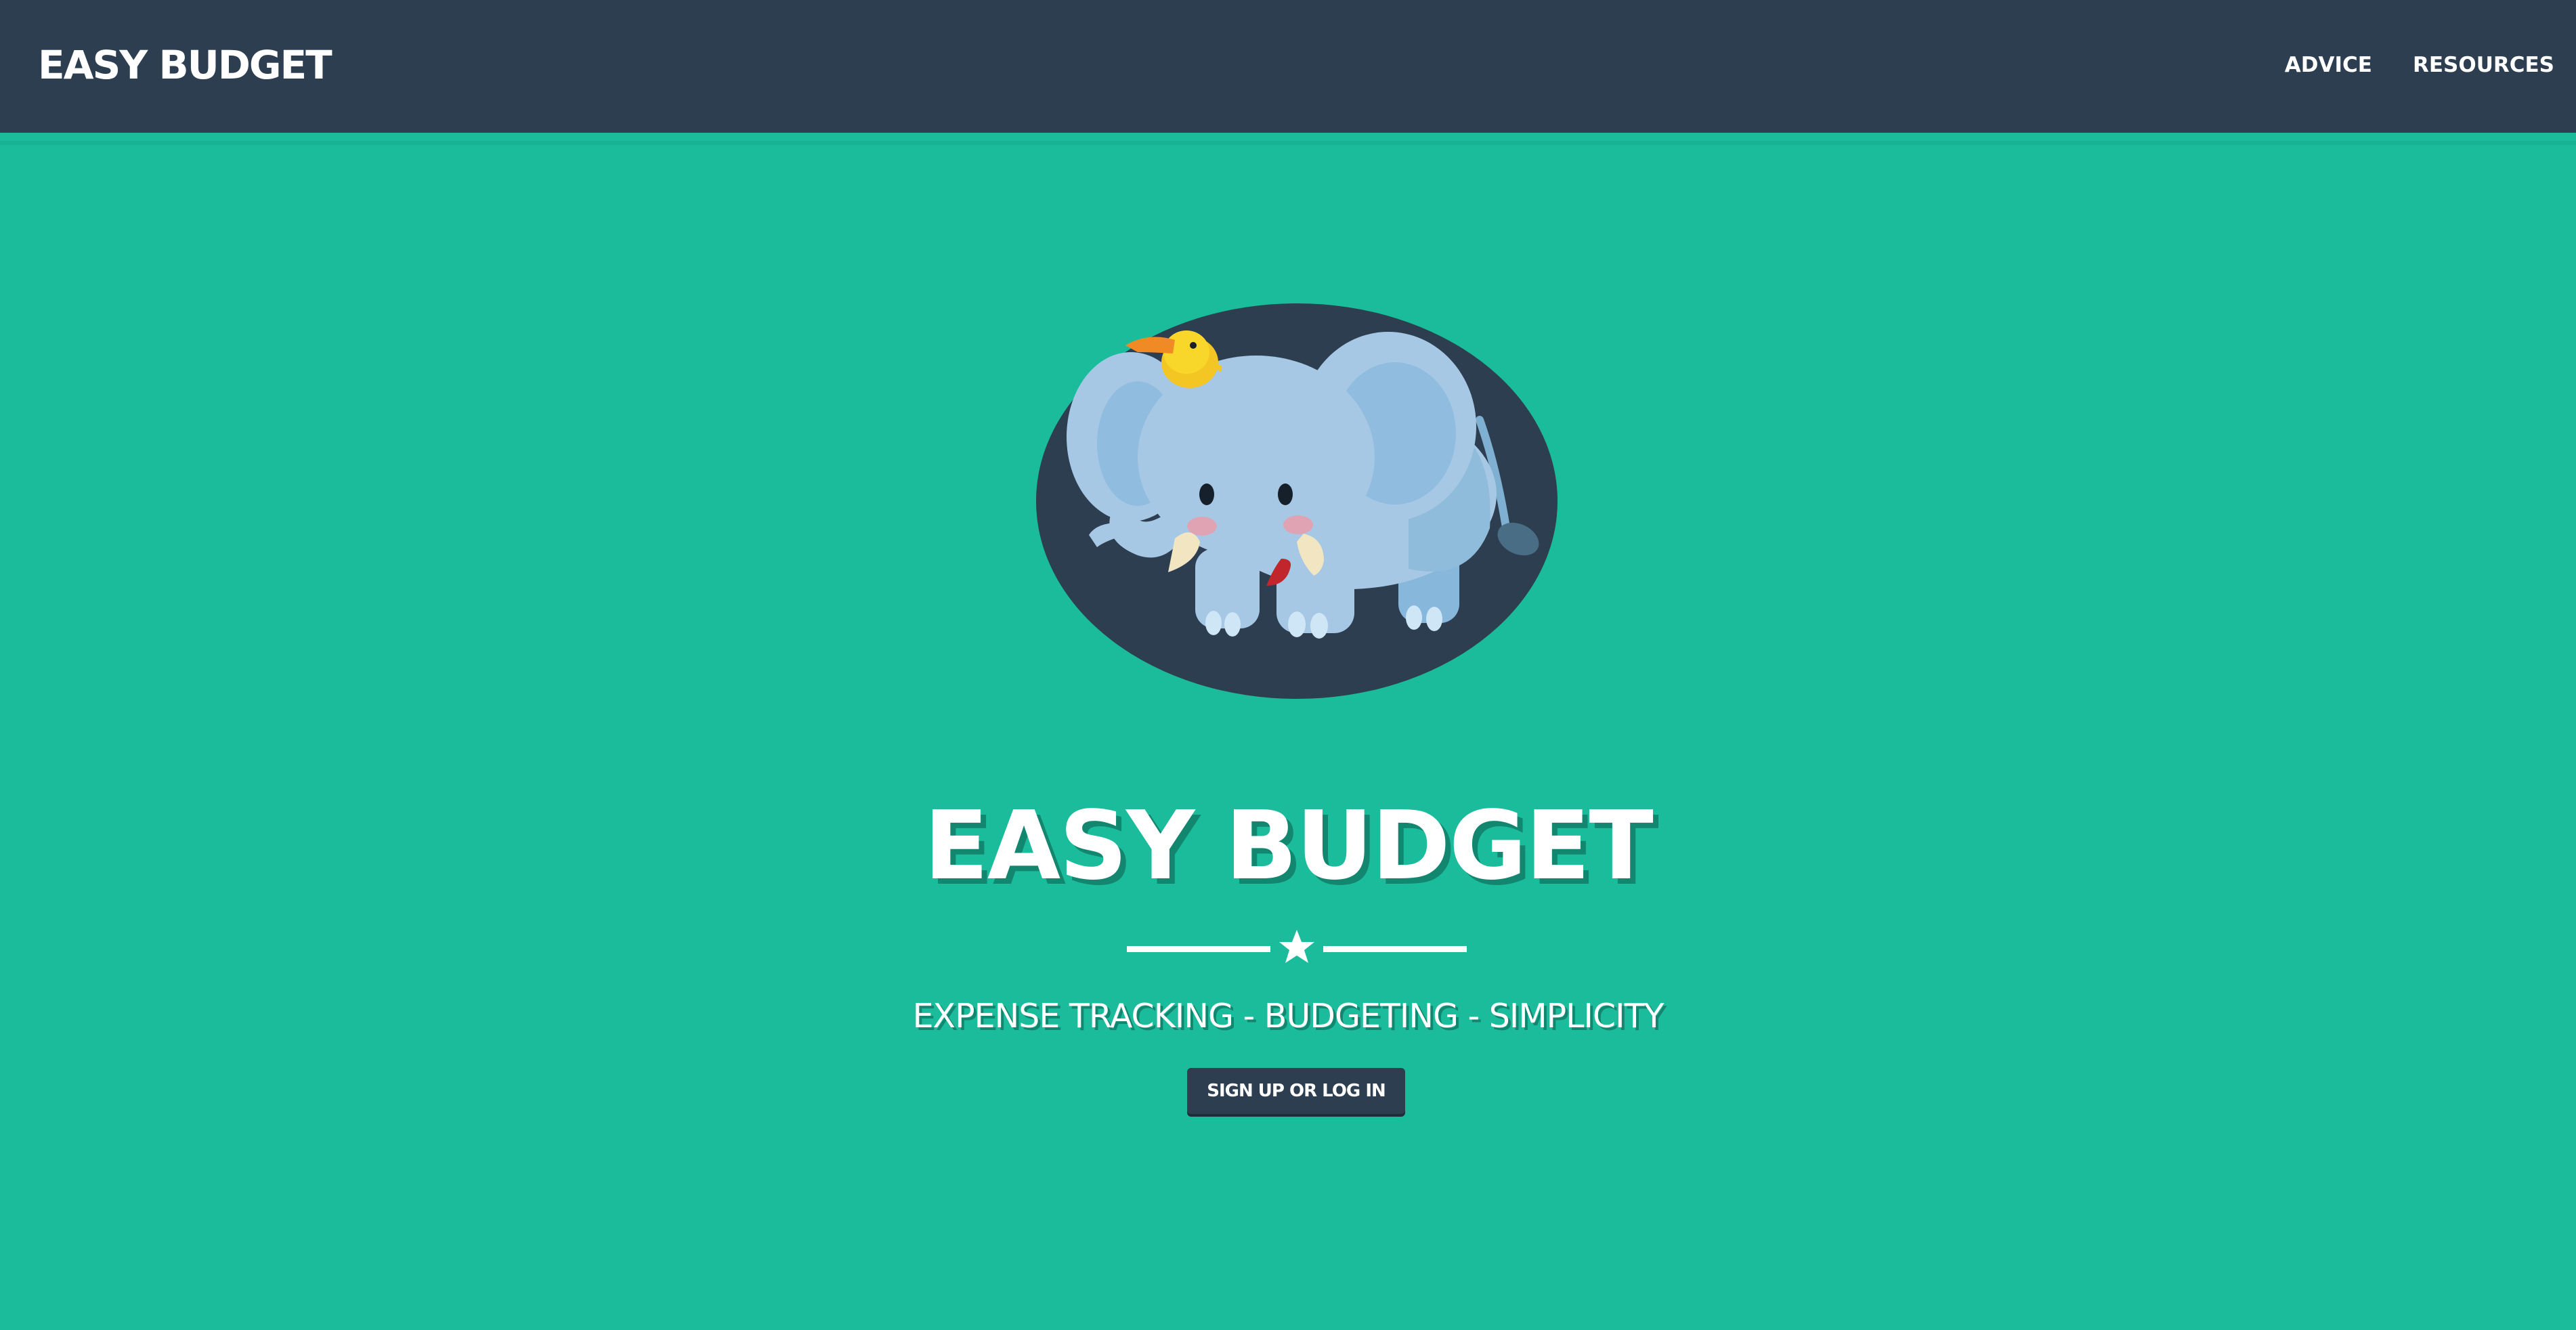 The height and width of the screenshot is (1330, 2576). I want to click on nav-links: ADVICE RESOURCES, so click(2419, 65).